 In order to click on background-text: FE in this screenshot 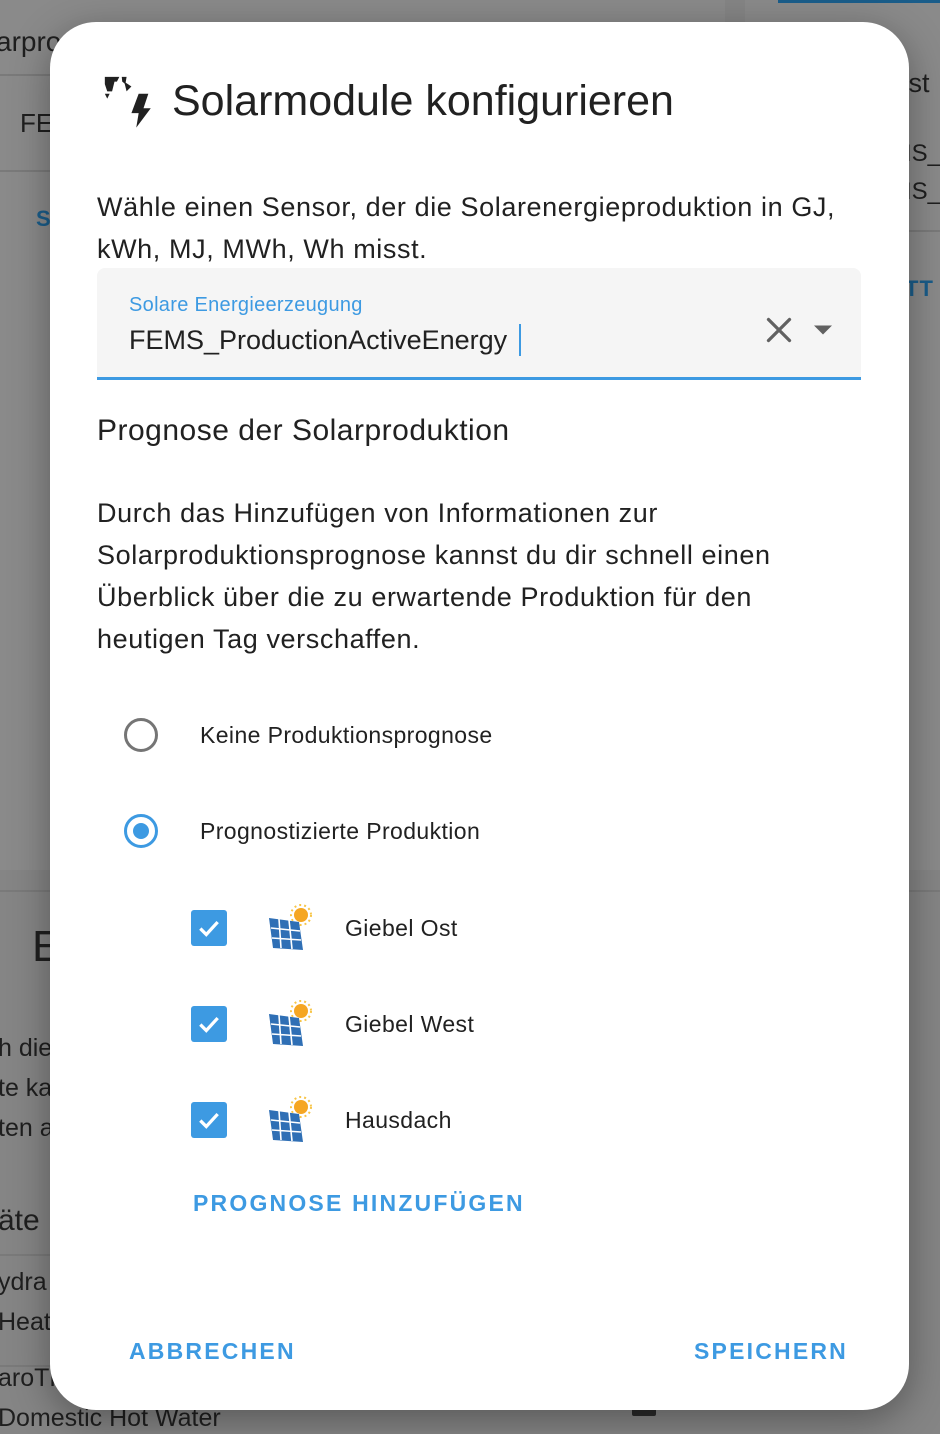, I will do `click(37, 123)`.